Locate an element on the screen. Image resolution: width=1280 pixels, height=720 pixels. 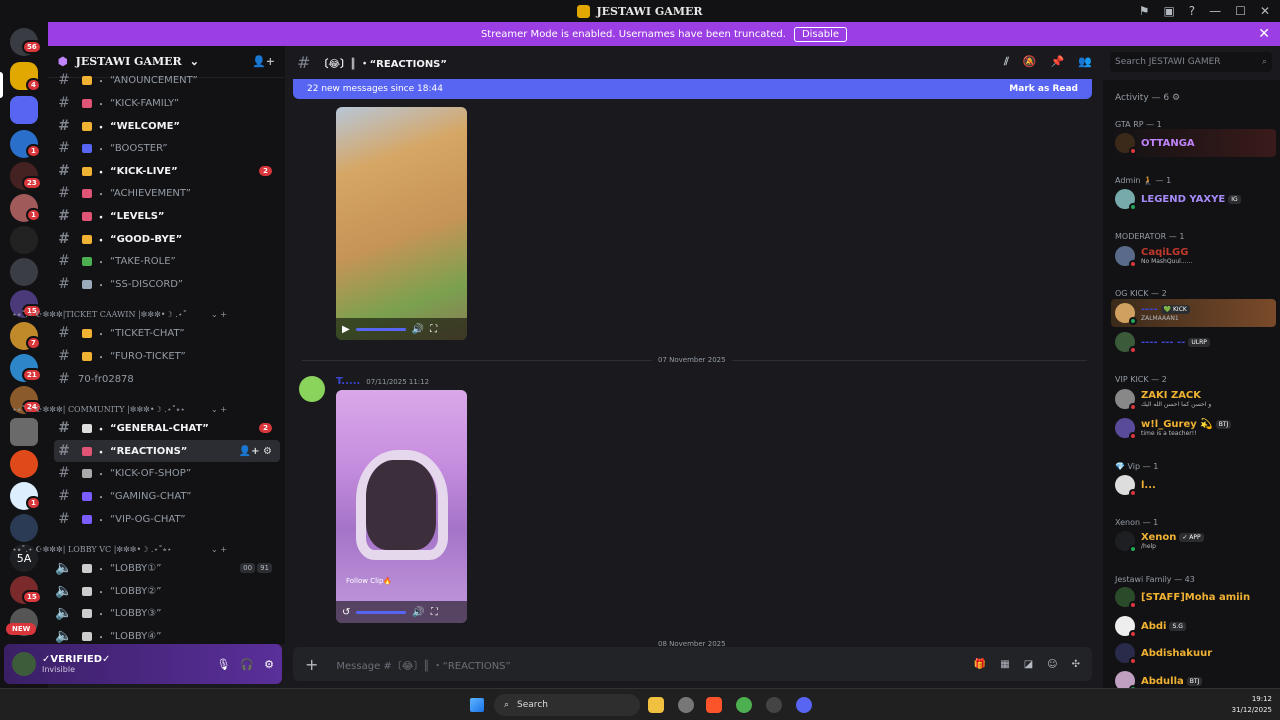
discord-icon is located at coordinates (804, 705).